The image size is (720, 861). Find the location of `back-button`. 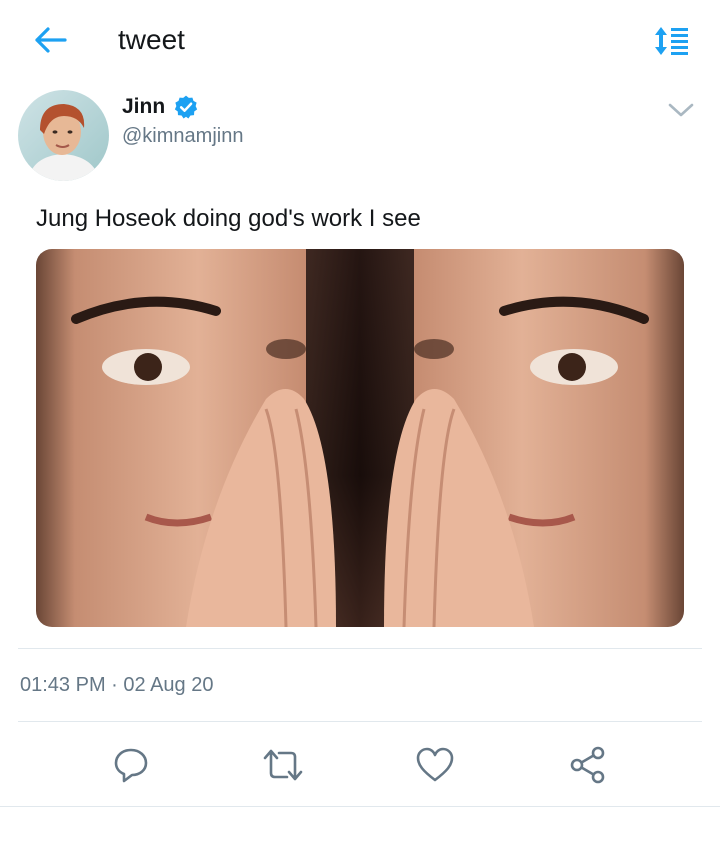

back-button is located at coordinates (50, 40).